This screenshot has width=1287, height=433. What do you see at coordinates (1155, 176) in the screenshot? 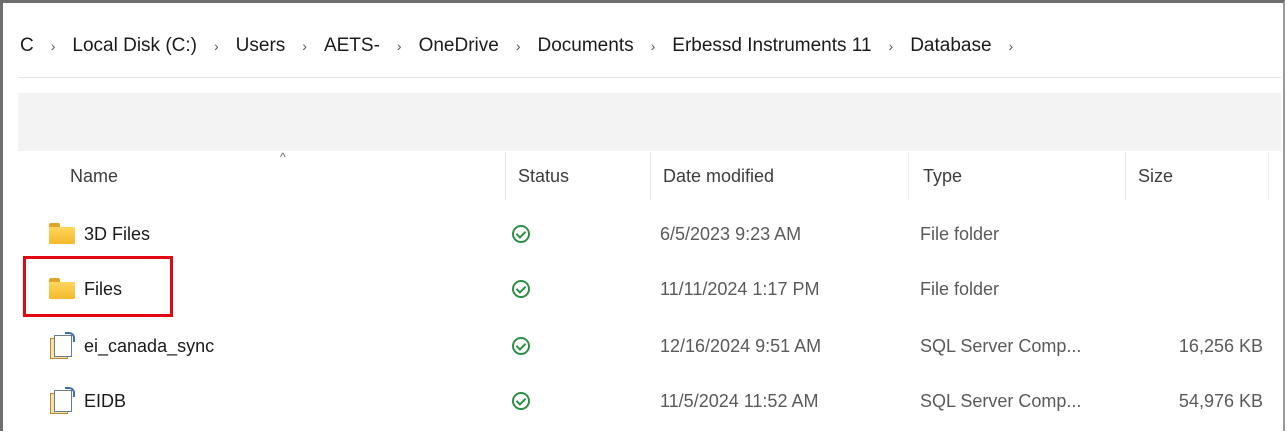
I see `column-header-size: Size` at bounding box center [1155, 176].